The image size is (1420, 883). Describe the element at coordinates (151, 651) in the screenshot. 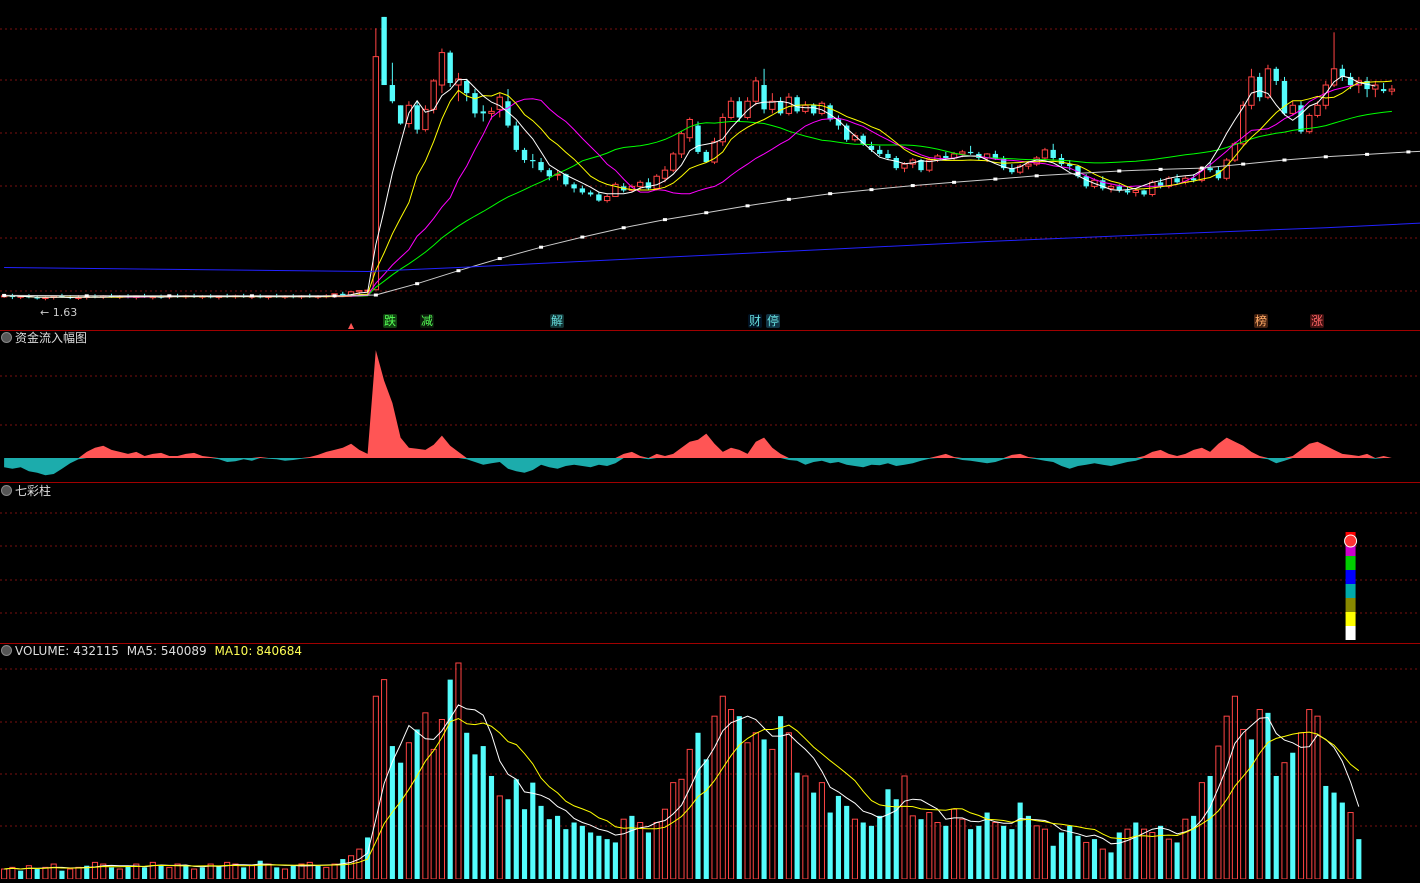

I see `volume-panel-title: VOLUME: 432115 MA5: 540089 MA10: 840684` at that location.